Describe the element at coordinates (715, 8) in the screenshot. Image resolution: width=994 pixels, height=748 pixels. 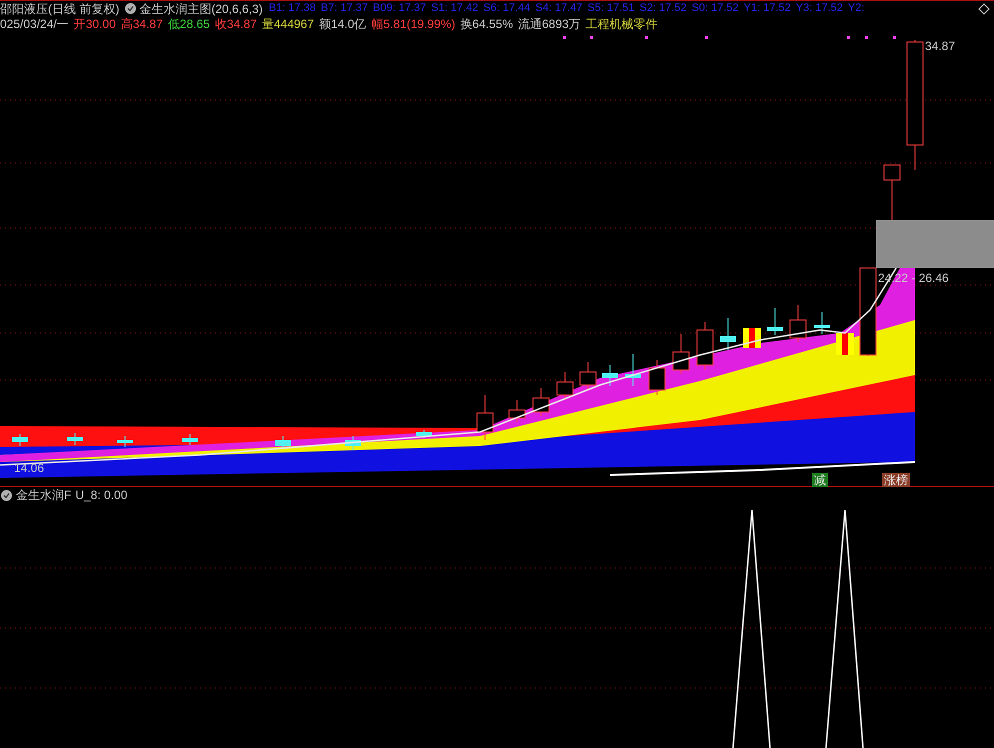
I see `indicator-value: S0: 17.52` at that location.